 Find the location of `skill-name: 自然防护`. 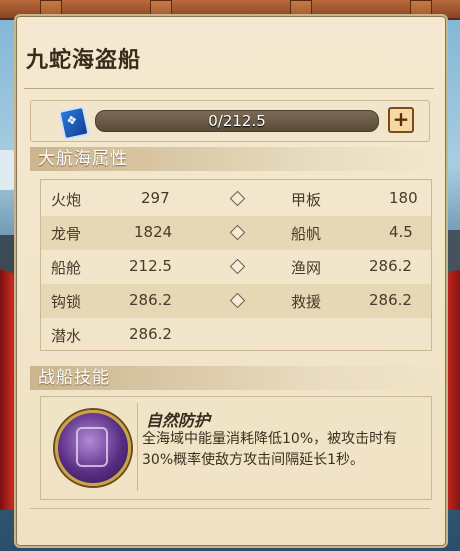

skill-name: 自然防护 is located at coordinates (178, 420).